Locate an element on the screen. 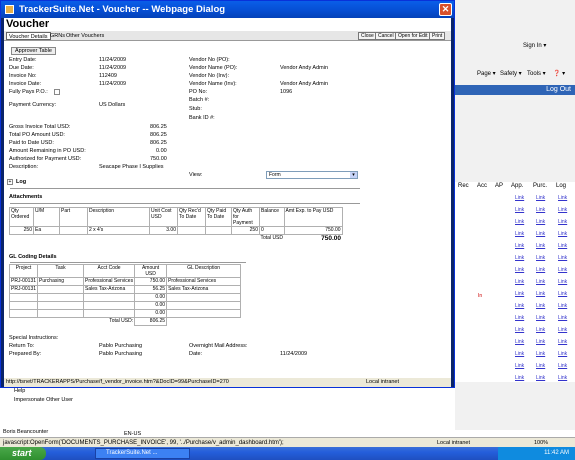 The image size is (575, 460). table-cell: 0.00 is located at coordinates (151, 313).